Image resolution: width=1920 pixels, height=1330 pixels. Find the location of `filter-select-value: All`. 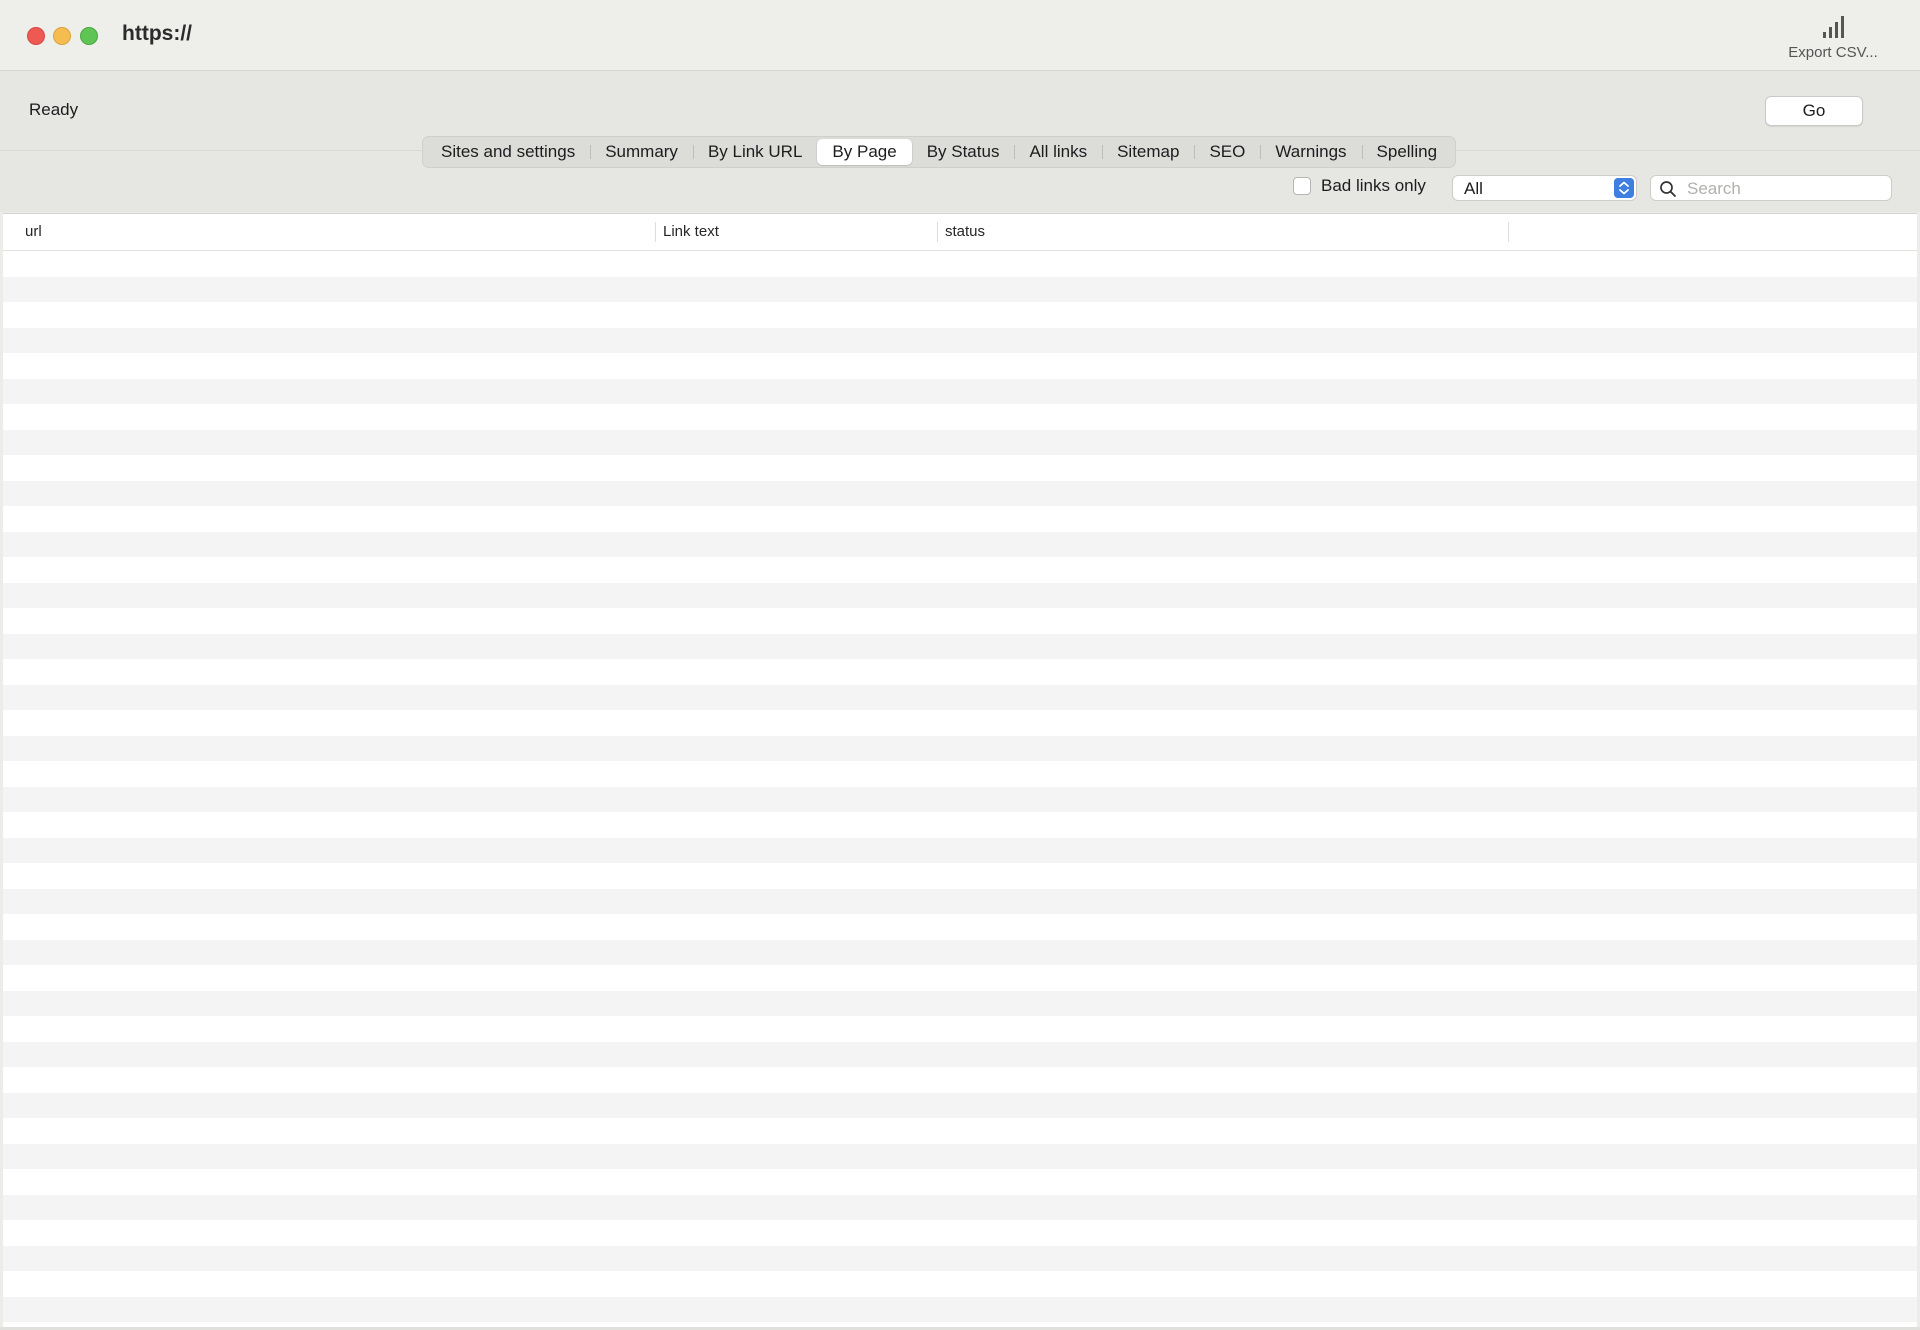

filter-select-value: All is located at coordinates (1473, 188).